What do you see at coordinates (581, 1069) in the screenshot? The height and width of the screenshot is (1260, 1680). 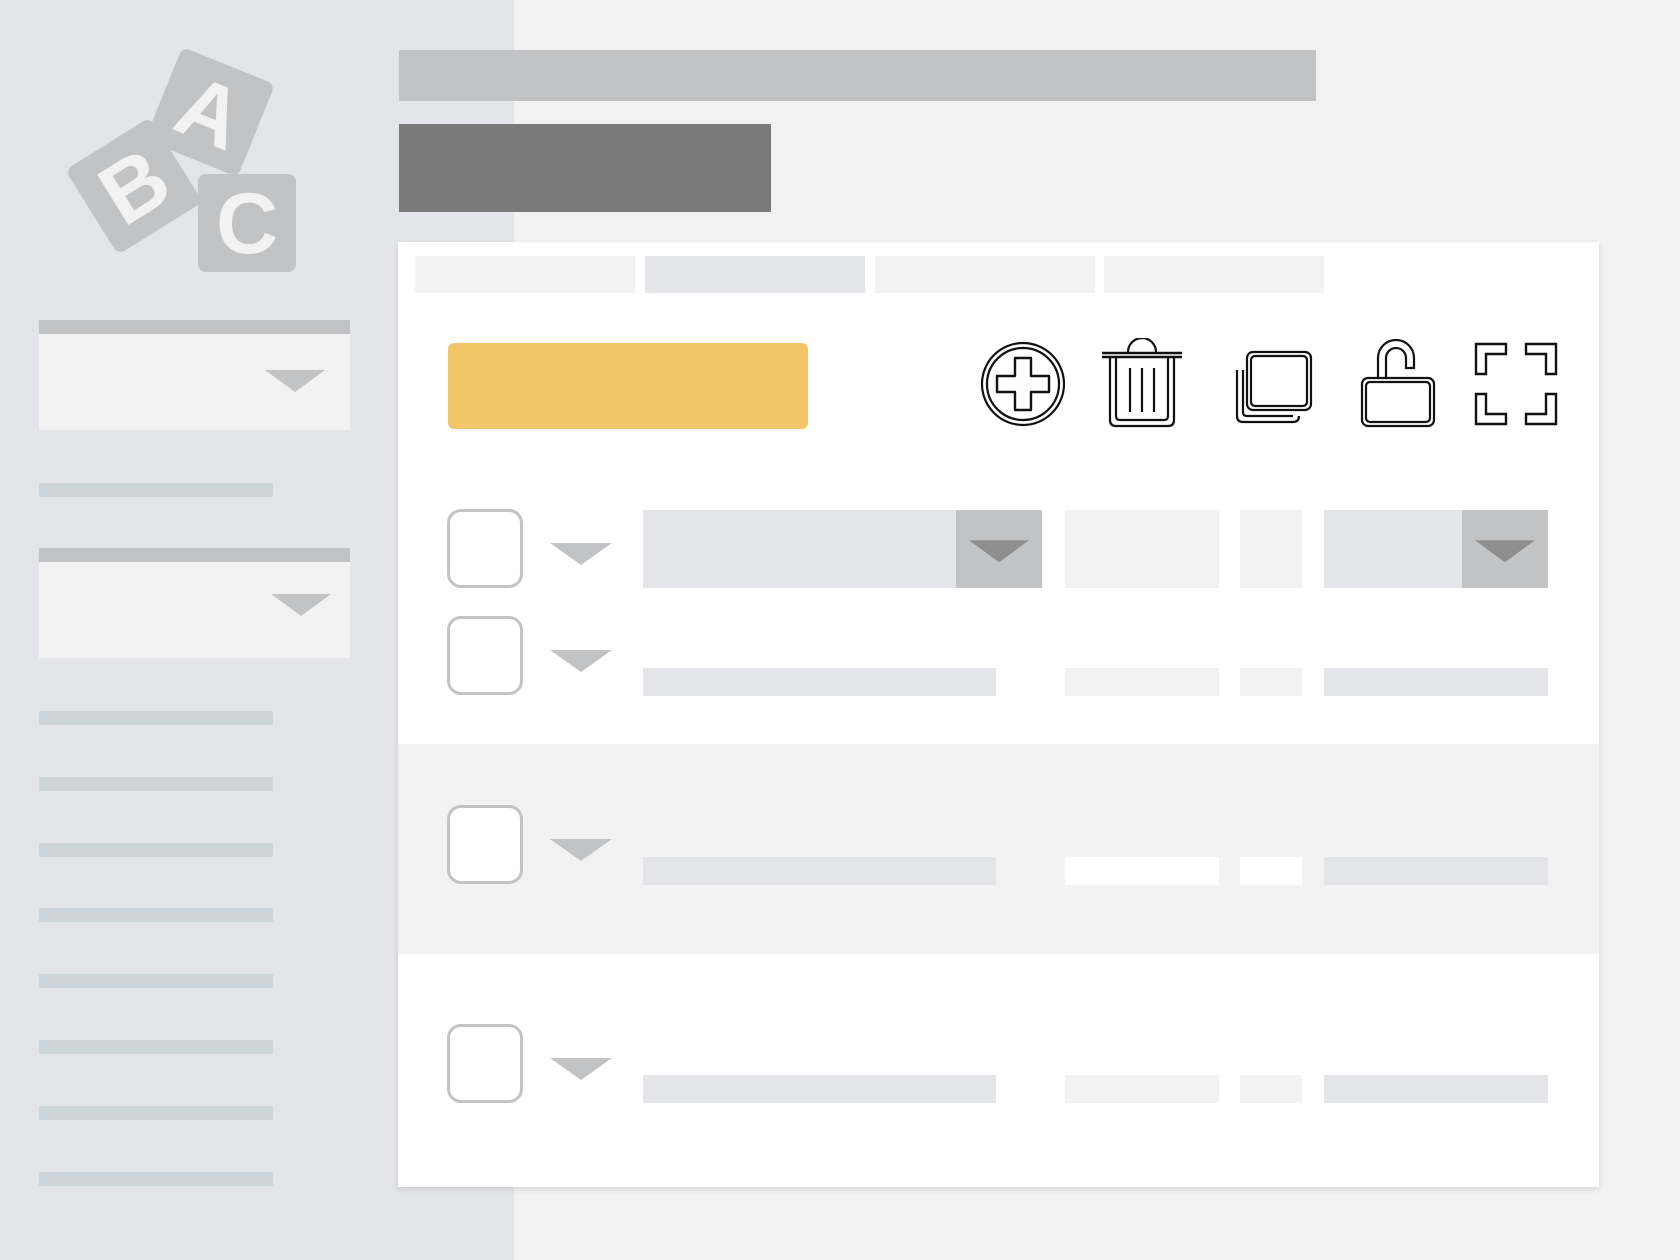 I see `row-4-expand-caret-icon` at bounding box center [581, 1069].